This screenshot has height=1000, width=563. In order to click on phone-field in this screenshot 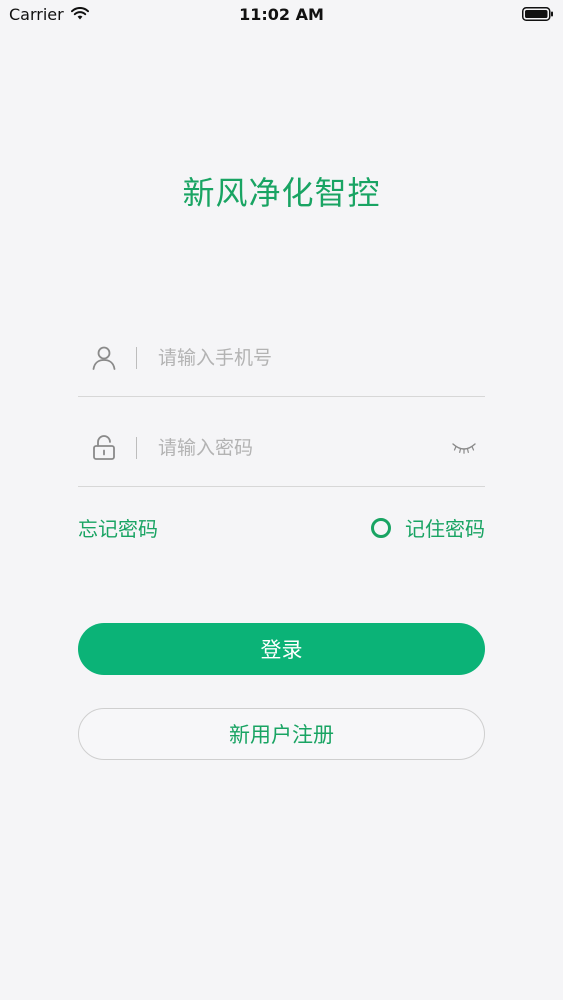, I will do `click(281, 352)`.